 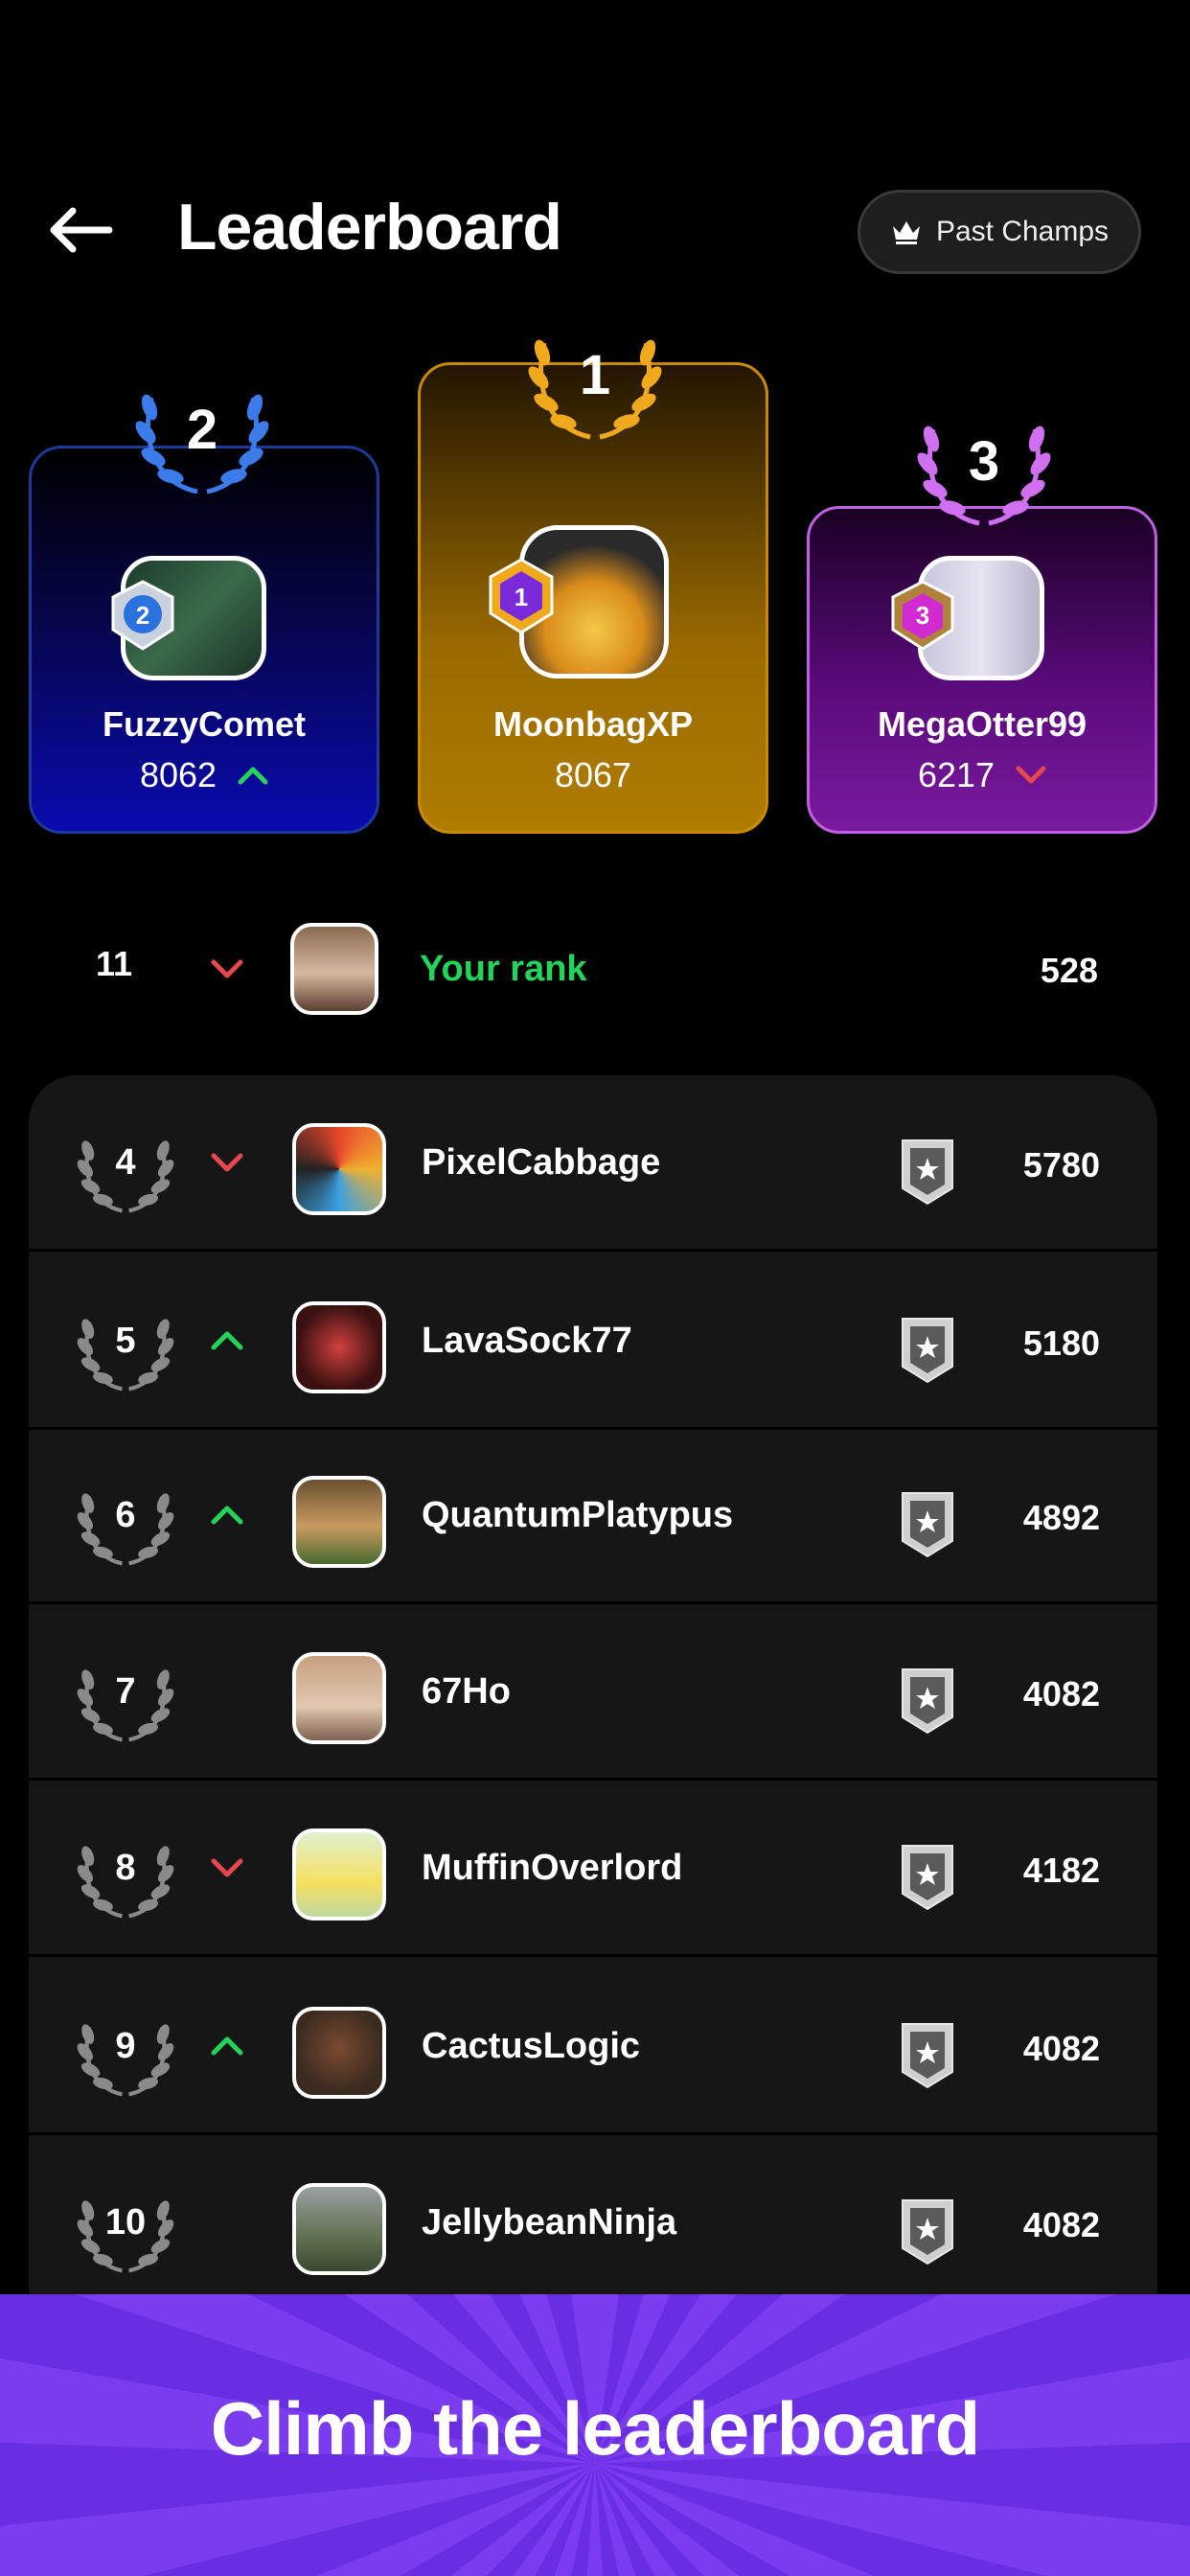 What do you see at coordinates (125, 1515) in the screenshot?
I see `rank-number: 6` at bounding box center [125, 1515].